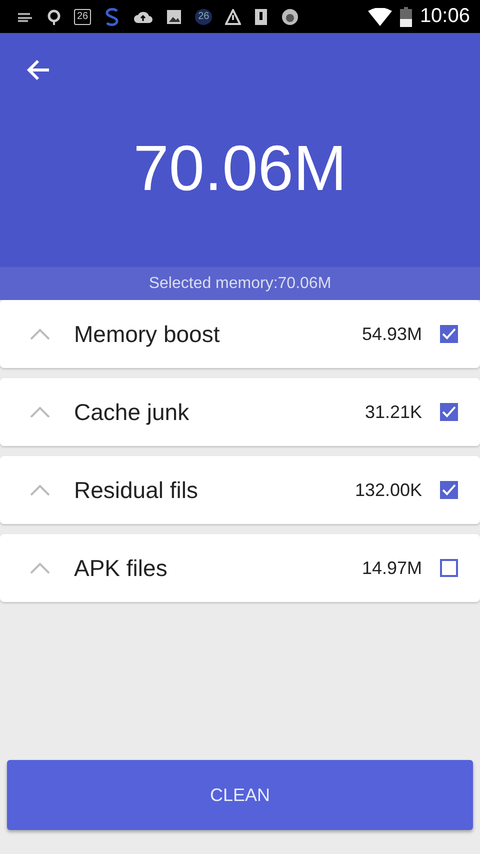 The height and width of the screenshot is (854, 480). What do you see at coordinates (136, 490) in the screenshot?
I see `category-name: Residual fils` at bounding box center [136, 490].